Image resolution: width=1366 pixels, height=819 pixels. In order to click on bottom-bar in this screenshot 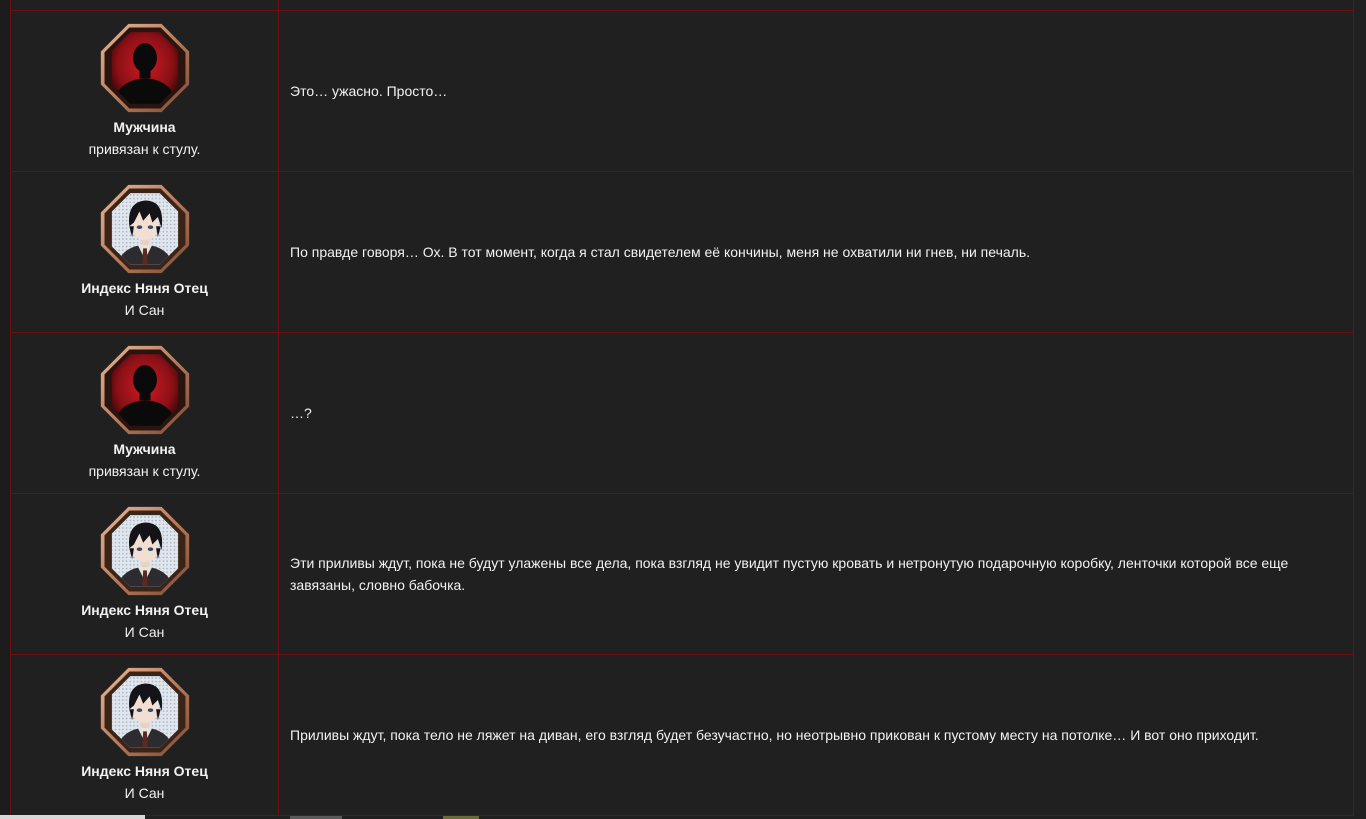, I will do `click(72, 817)`.